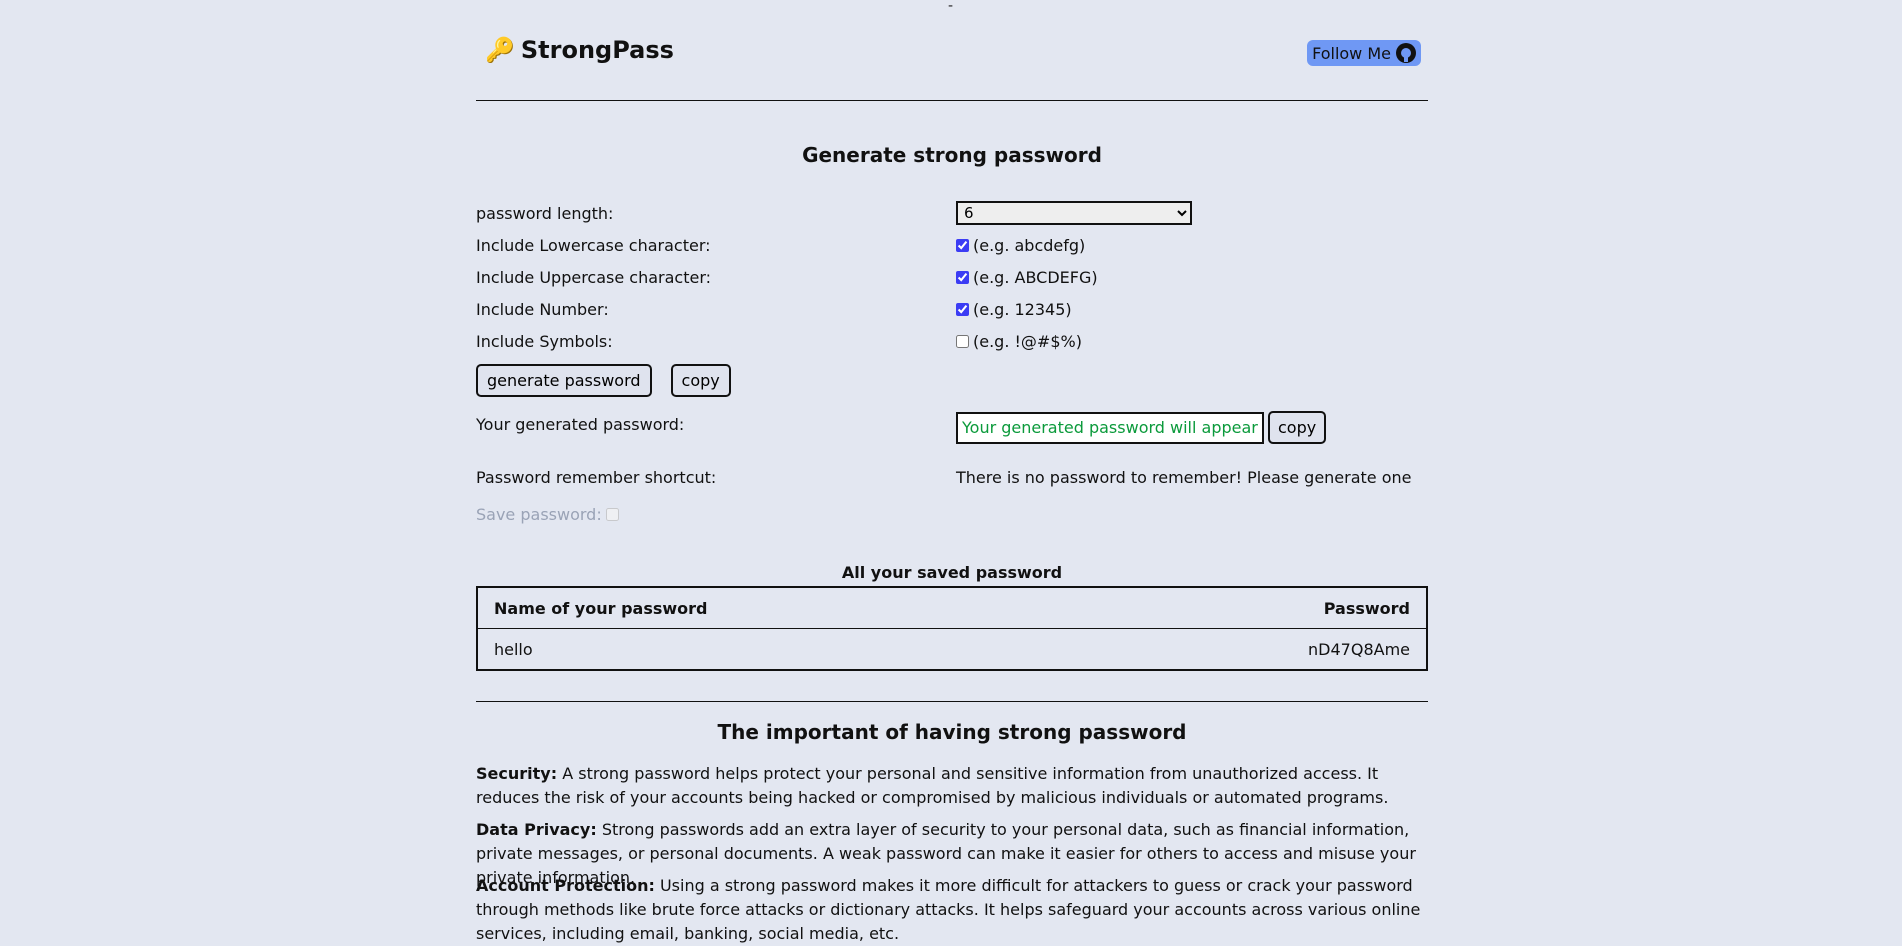 Image resolution: width=1902 pixels, height=946 pixels. Describe the element at coordinates (1074, 213) in the screenshot. I see `length-select: 6` at that location.